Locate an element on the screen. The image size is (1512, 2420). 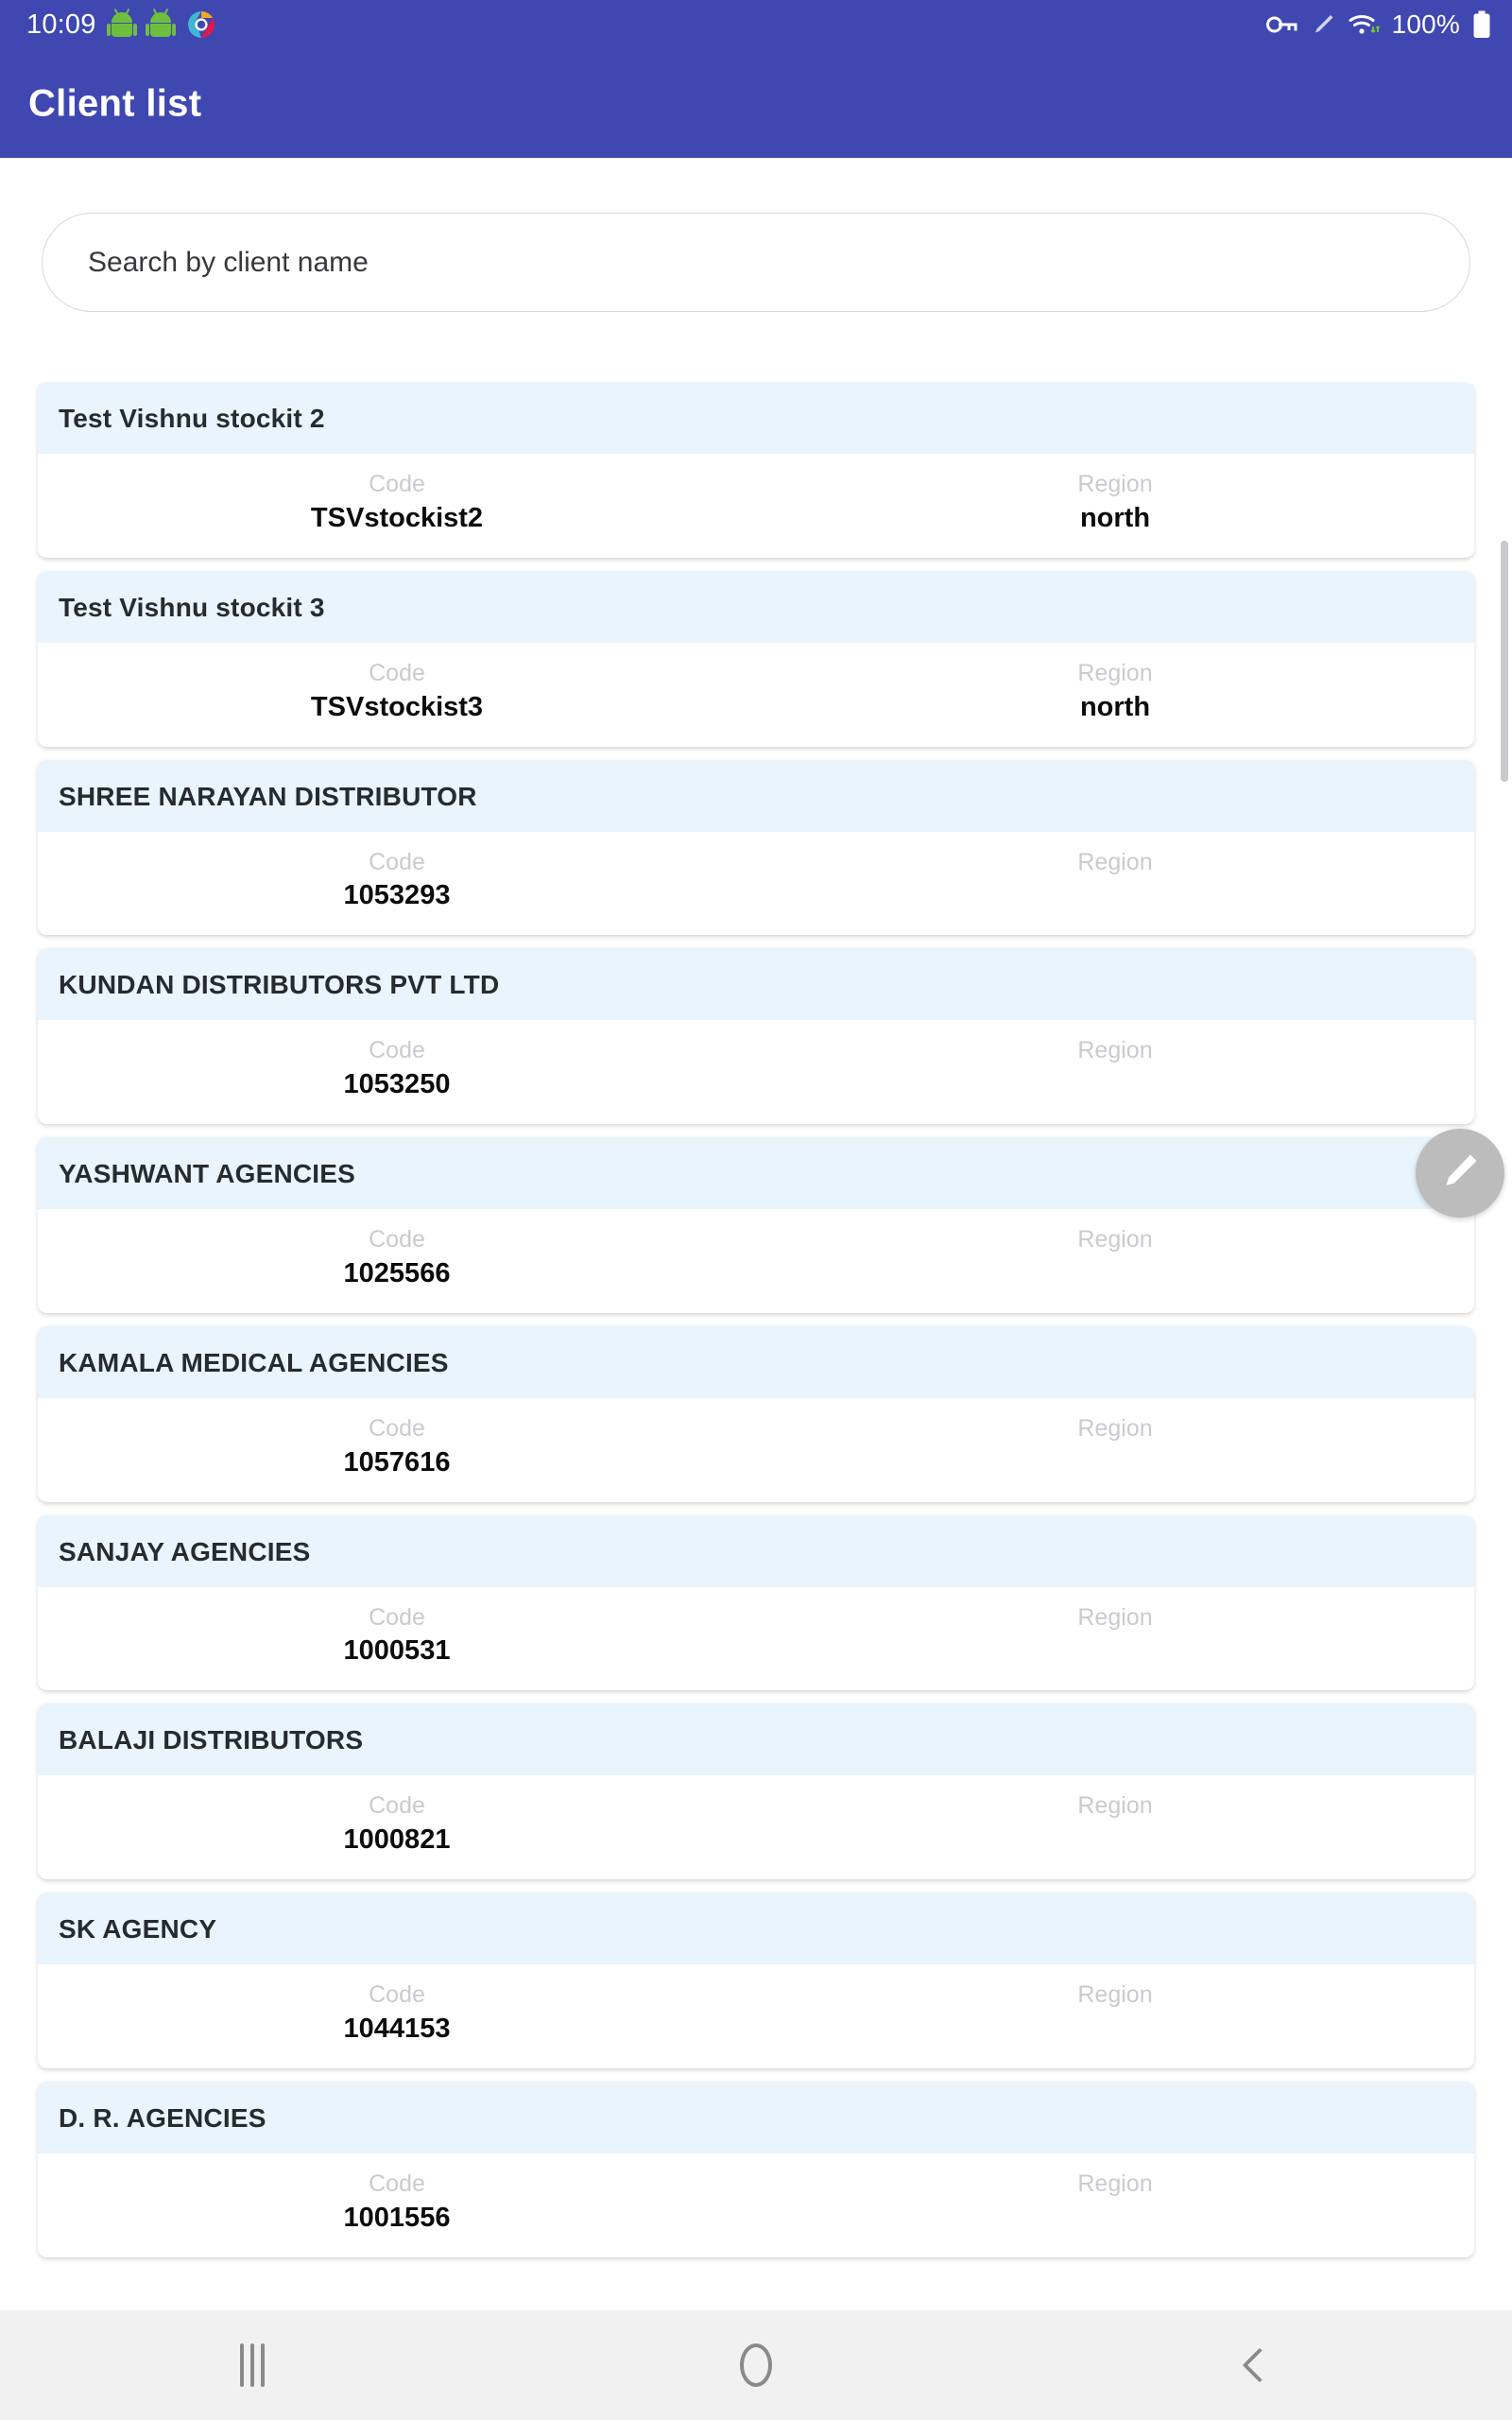
client-card-body: Code TSVstockist3 Region north is located at coordinates (756, 694).